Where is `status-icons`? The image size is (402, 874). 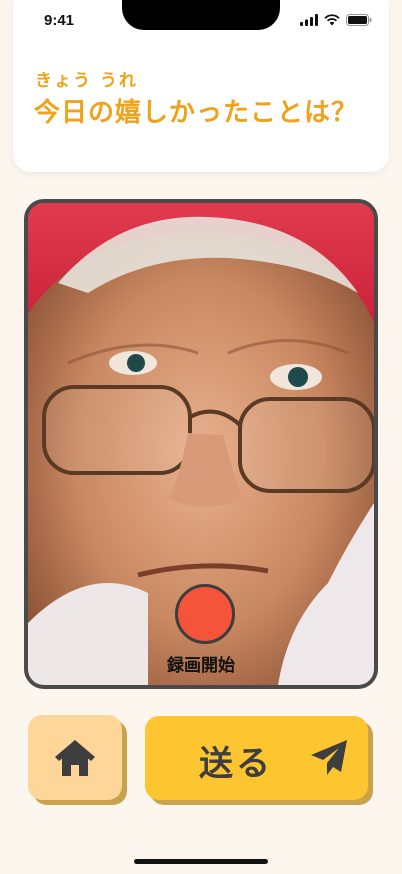 status-icons is located at coordinates (336, 20).